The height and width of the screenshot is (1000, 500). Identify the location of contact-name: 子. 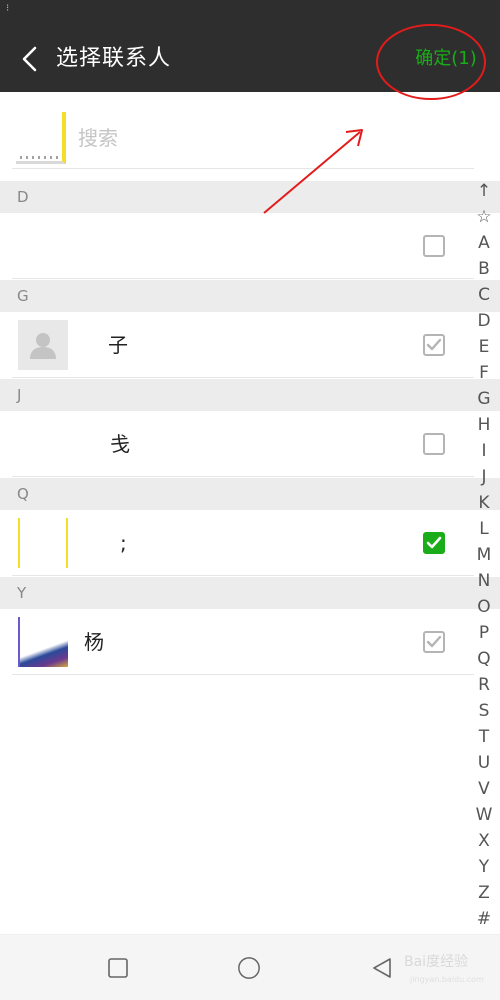
(118, 345).